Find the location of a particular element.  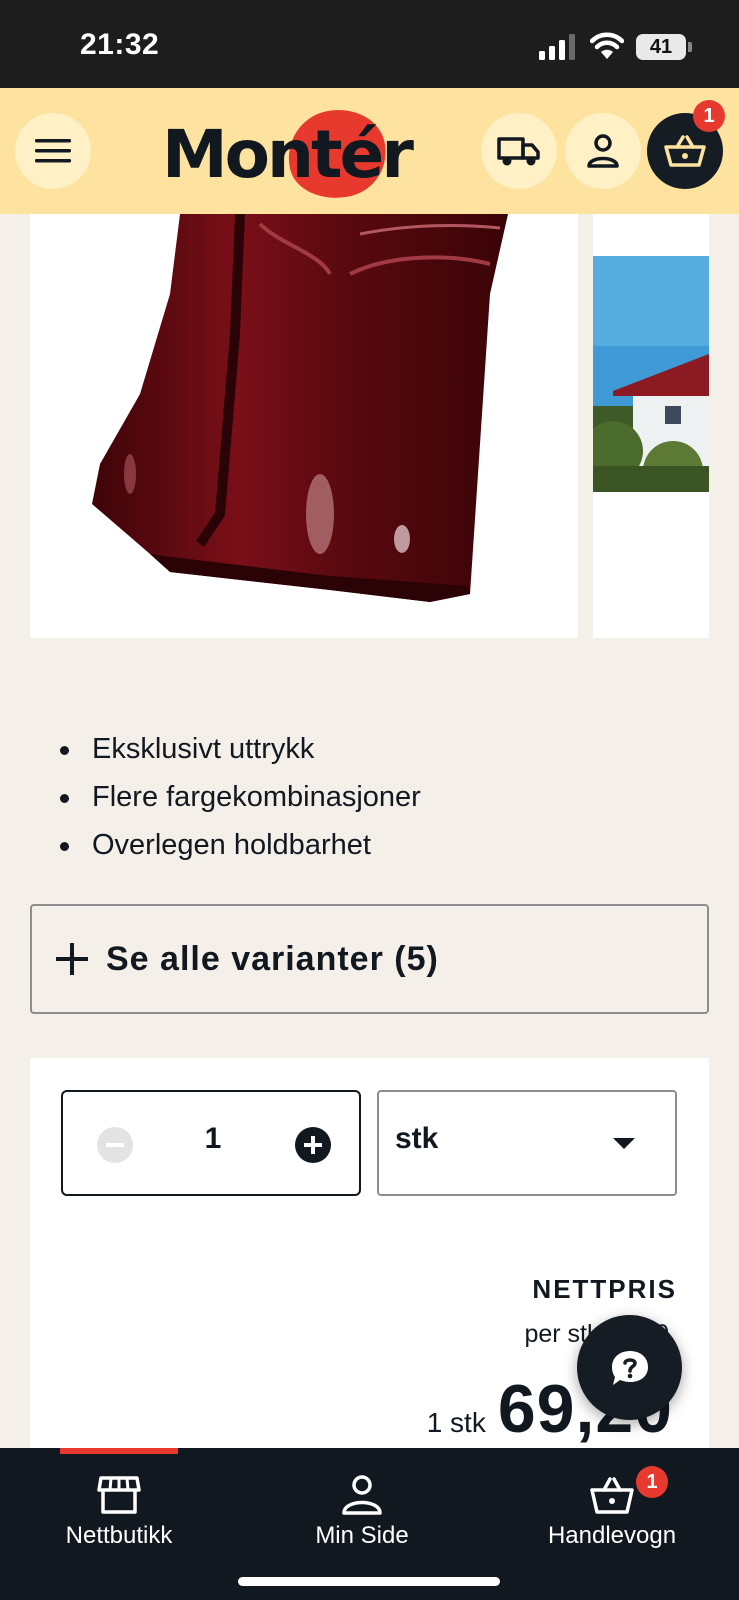

site-header: Montér ® is located at coordinates (369, 151).